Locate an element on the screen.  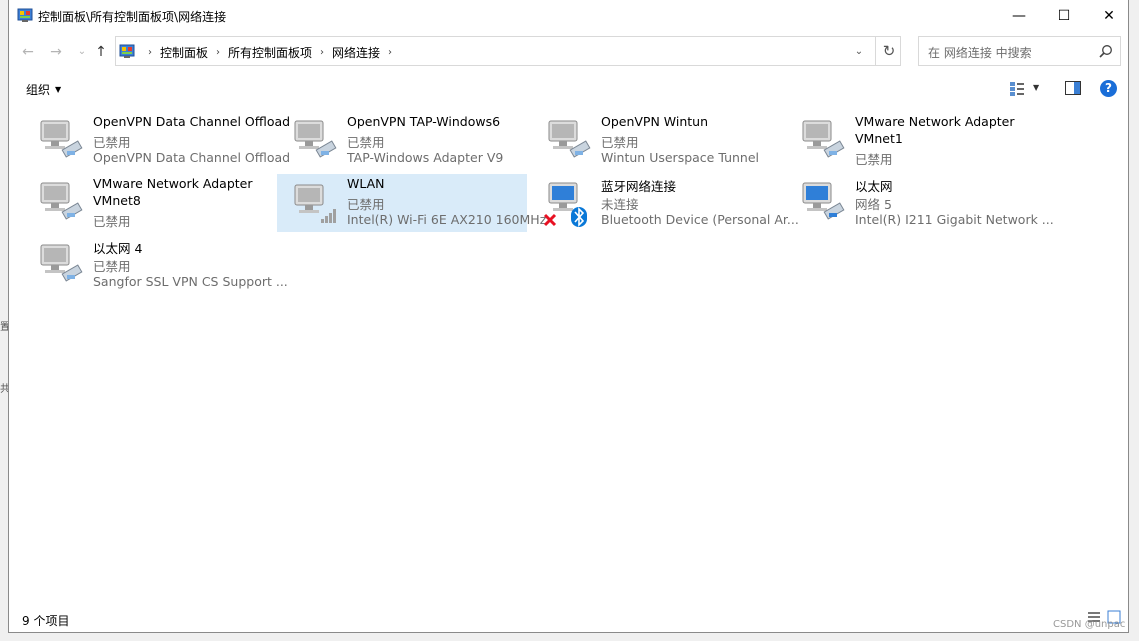
window-title: 控制面板\所有控制面板项\网络连接 is located at coordinates (132, 17).